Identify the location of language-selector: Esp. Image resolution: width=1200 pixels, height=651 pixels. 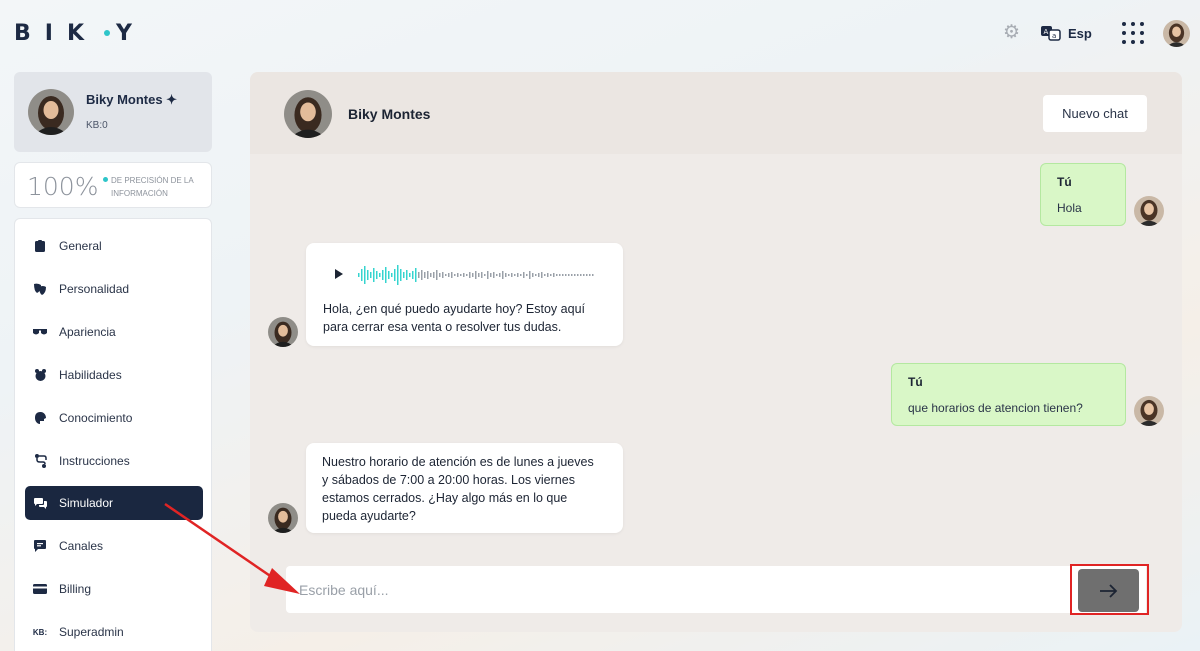
(1080, 33).